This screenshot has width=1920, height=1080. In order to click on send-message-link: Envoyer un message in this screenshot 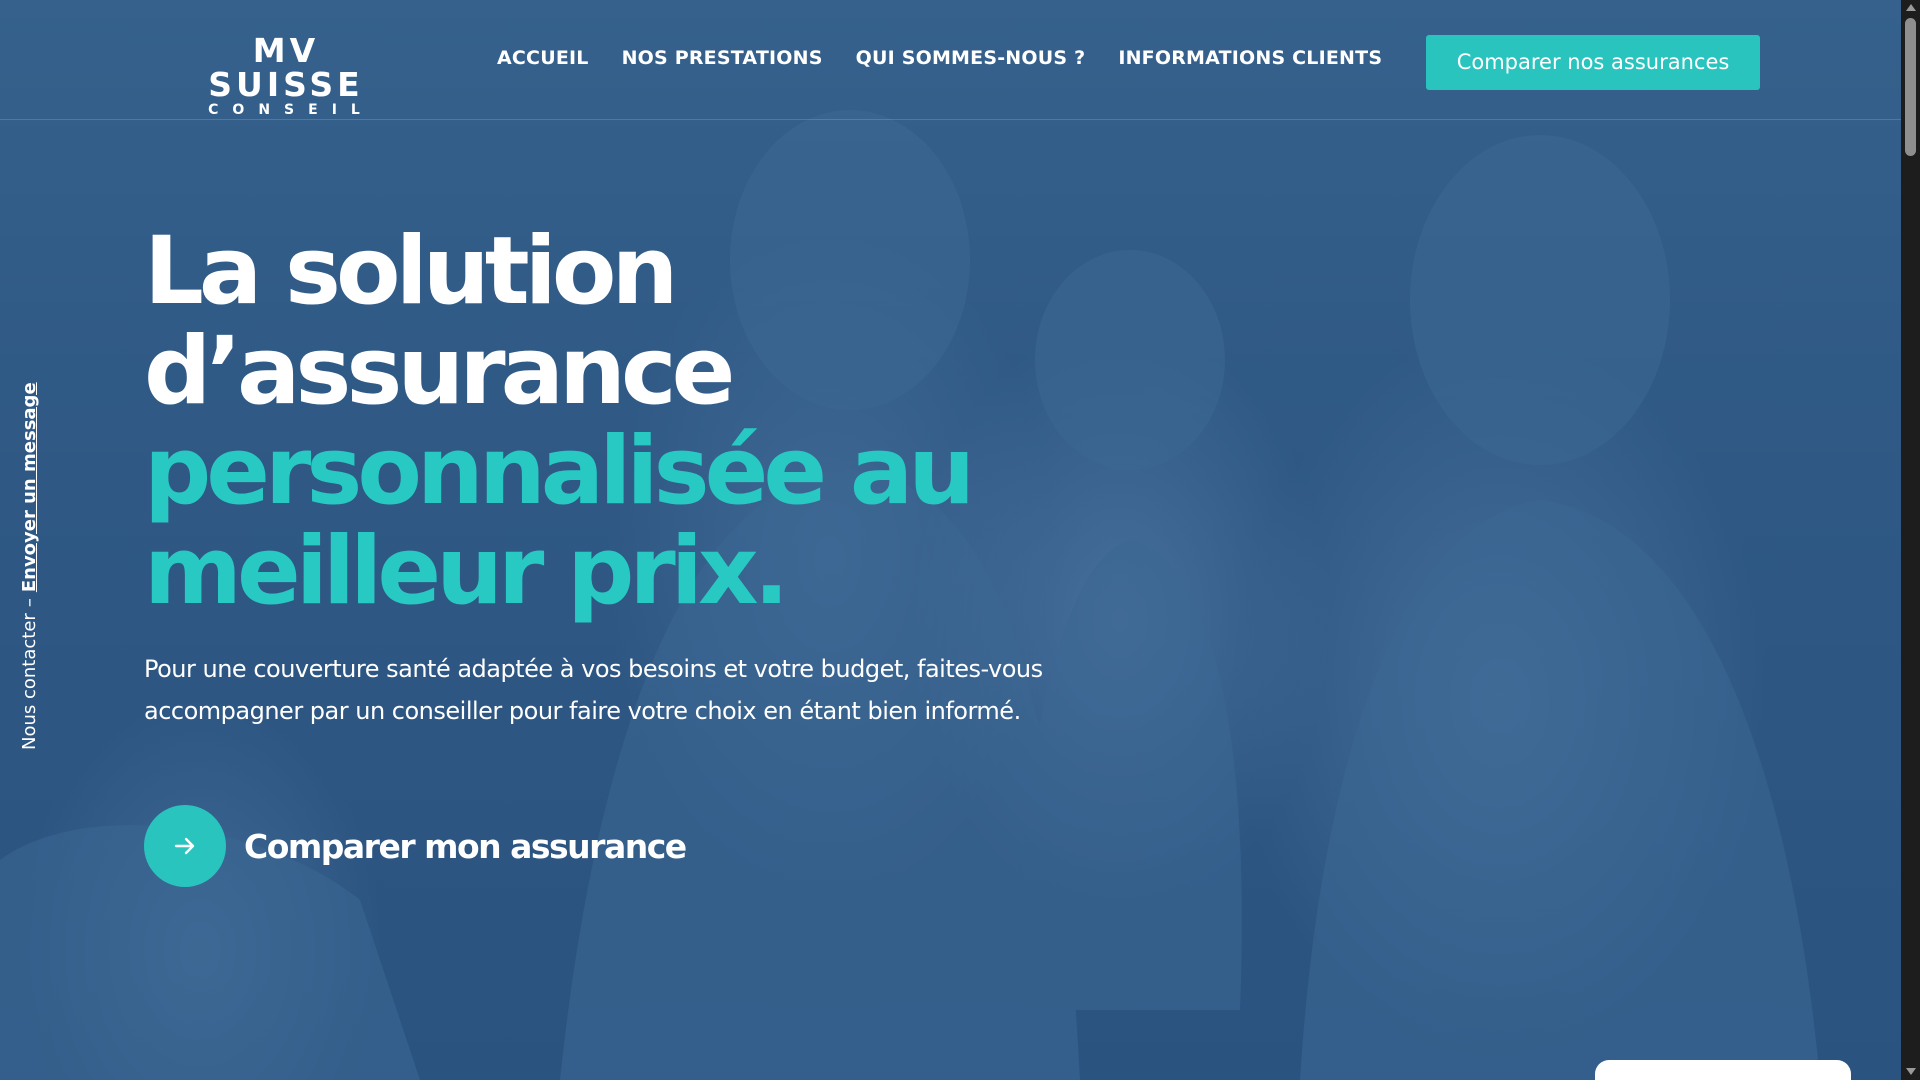, I will do `click(29, 487)`.